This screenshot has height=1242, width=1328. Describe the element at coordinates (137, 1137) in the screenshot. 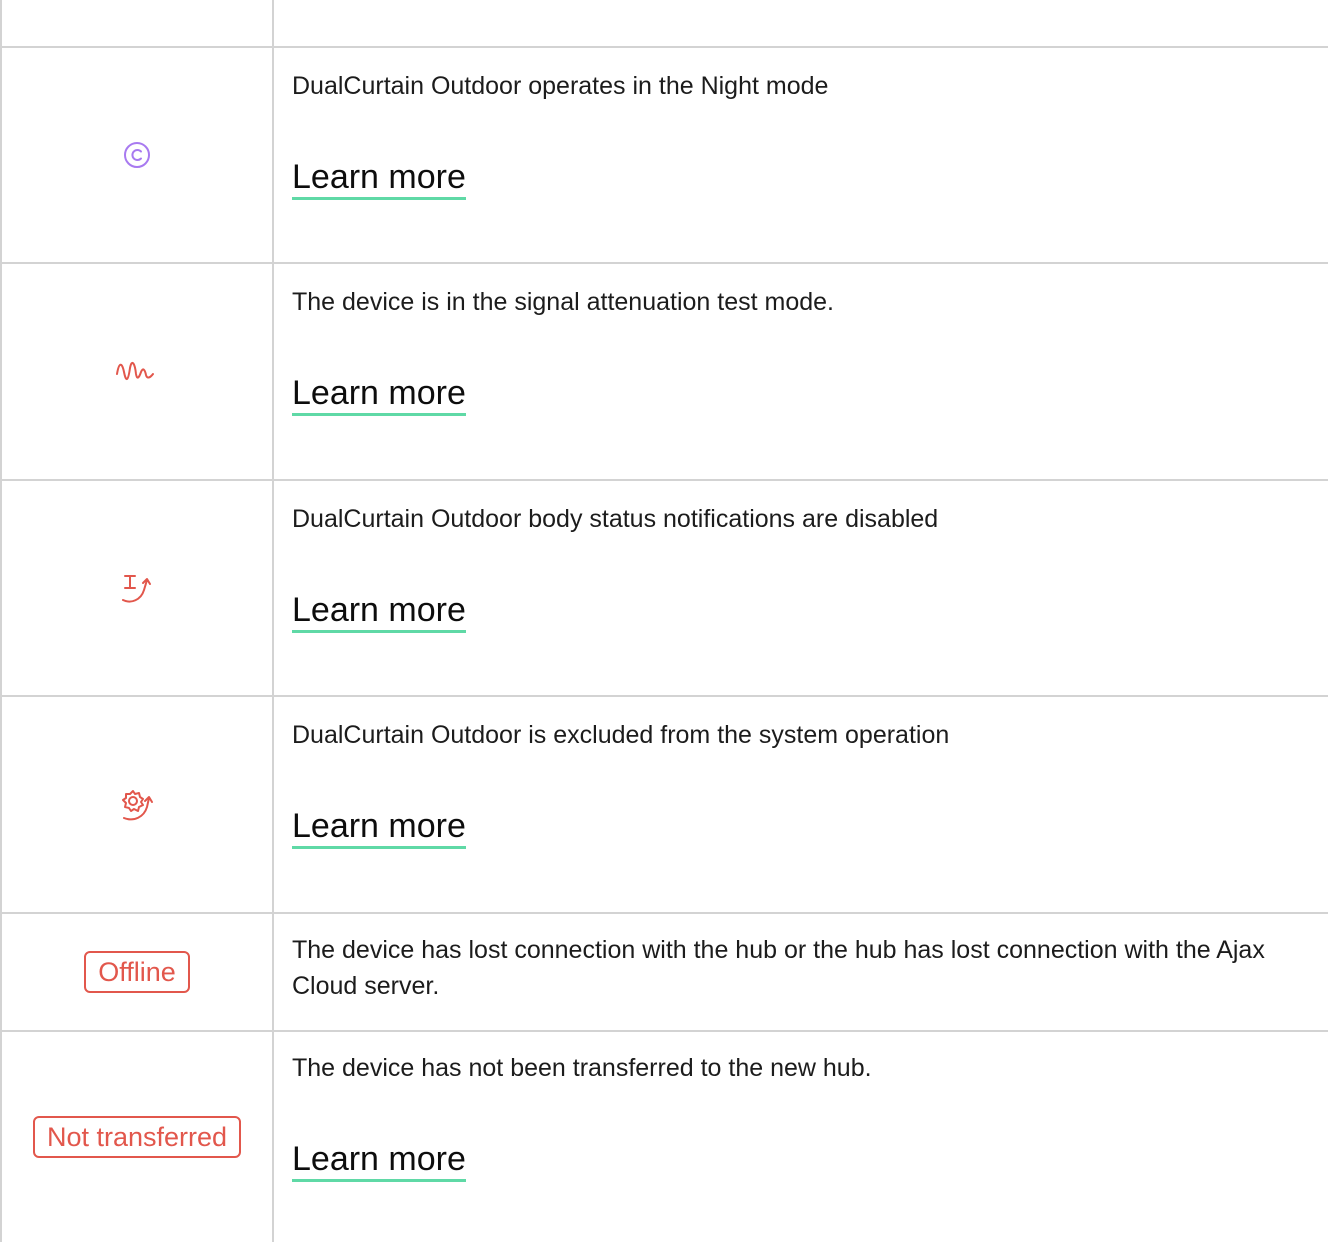

I see `not-transferred-badge: Not transferred` at that location.